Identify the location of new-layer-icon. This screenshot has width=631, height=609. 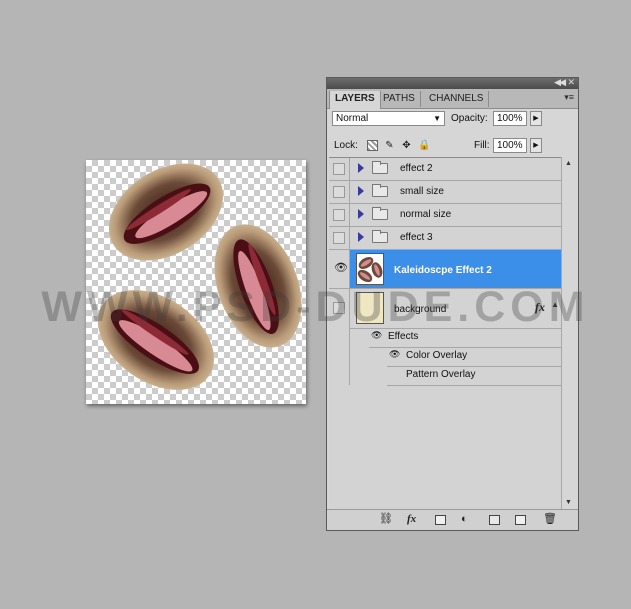
(520, 520).